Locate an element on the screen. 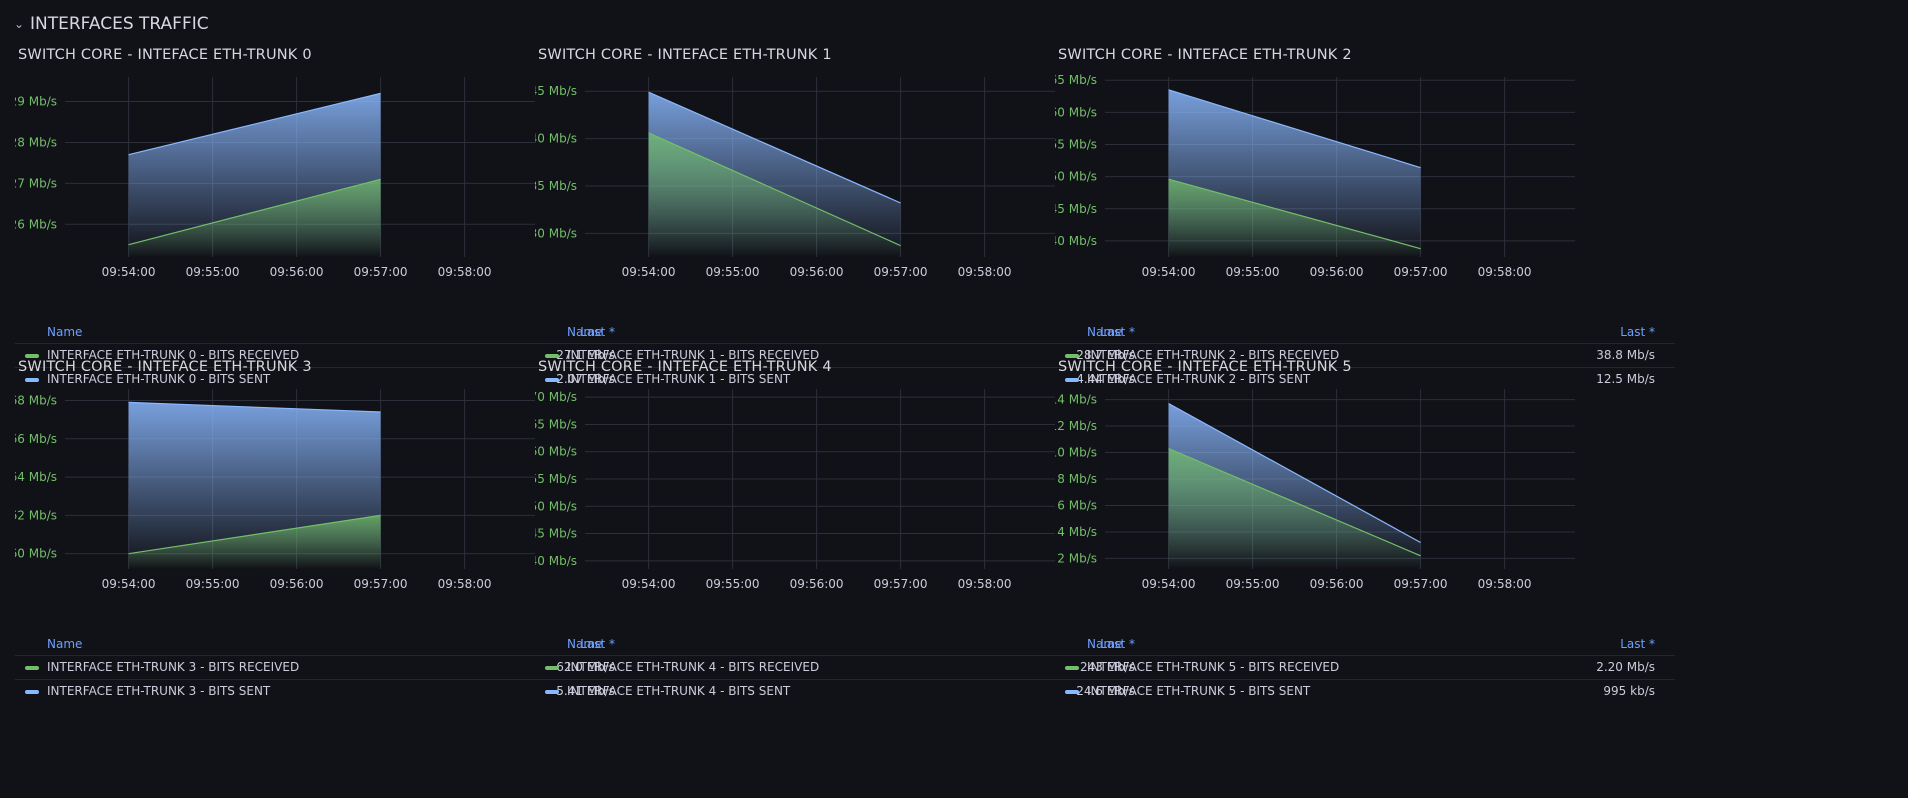 The height and width of the screenshot is (798, 1908). y-tick-label: 29 Mb/s is located at coordinates (36, 102).